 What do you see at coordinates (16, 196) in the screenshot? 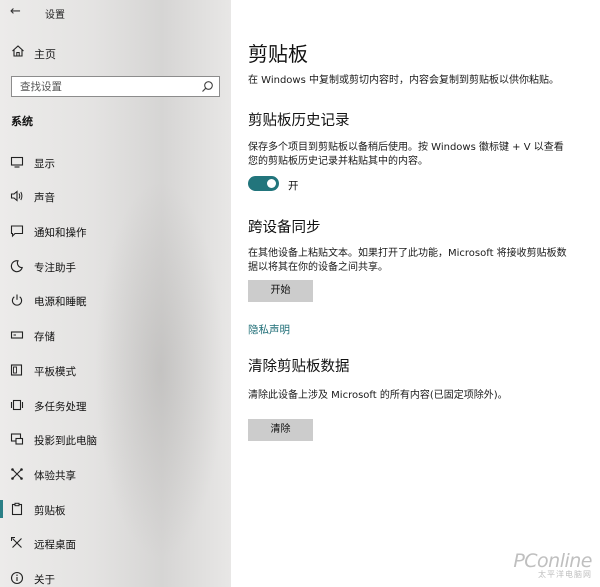
I see `speaker-icon` at bounding box center [16, 196].